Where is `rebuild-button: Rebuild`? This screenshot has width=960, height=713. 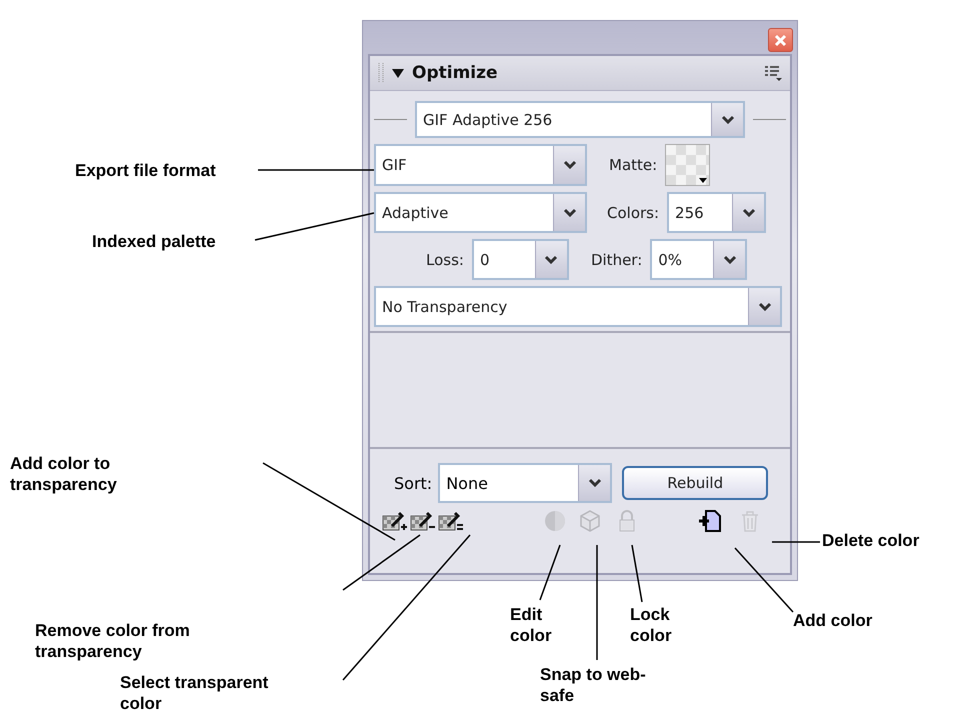 rebuild-button: Rebuild is located at coordinates (695, 483).